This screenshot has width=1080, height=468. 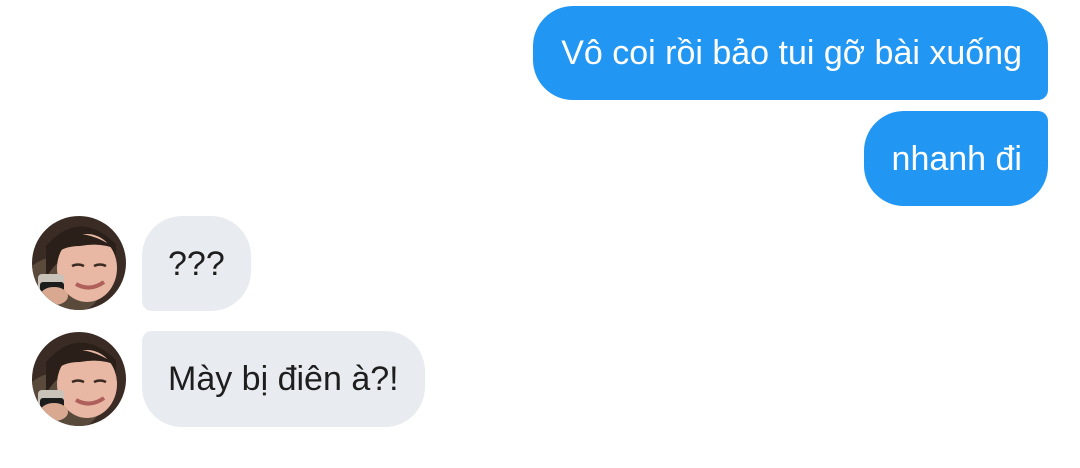 I want to click on message-text: Vô coi rồi bảo tui gỡ bài xuống, so click(x=791, y=53).